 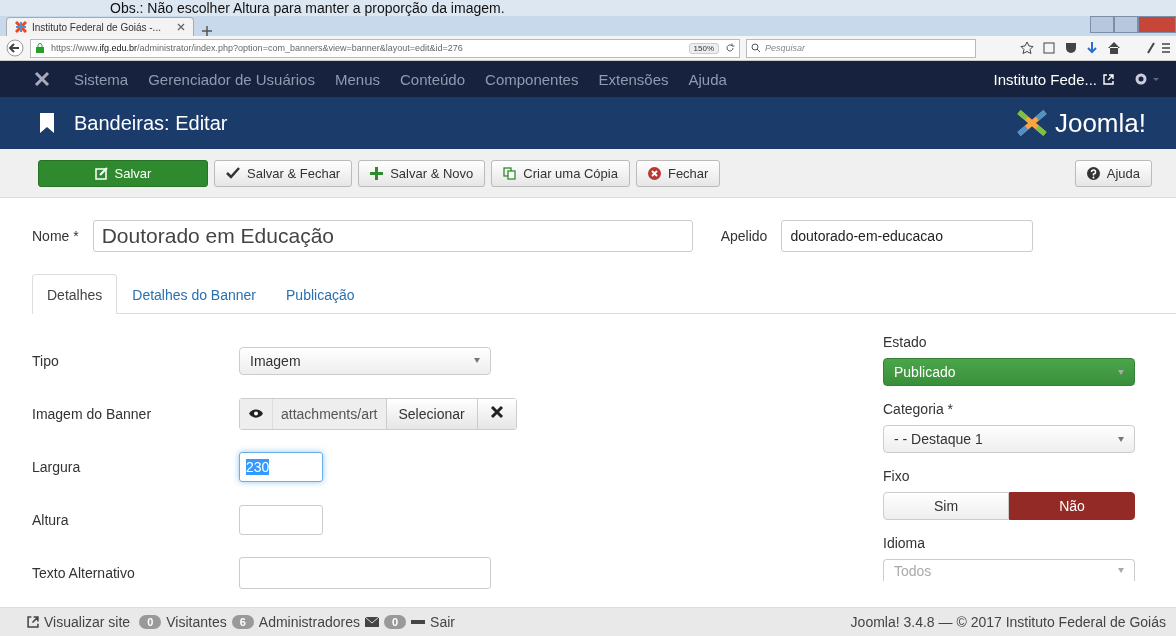 I want to click on nav-menu-item: Extensões, so click(x=633, y=79).